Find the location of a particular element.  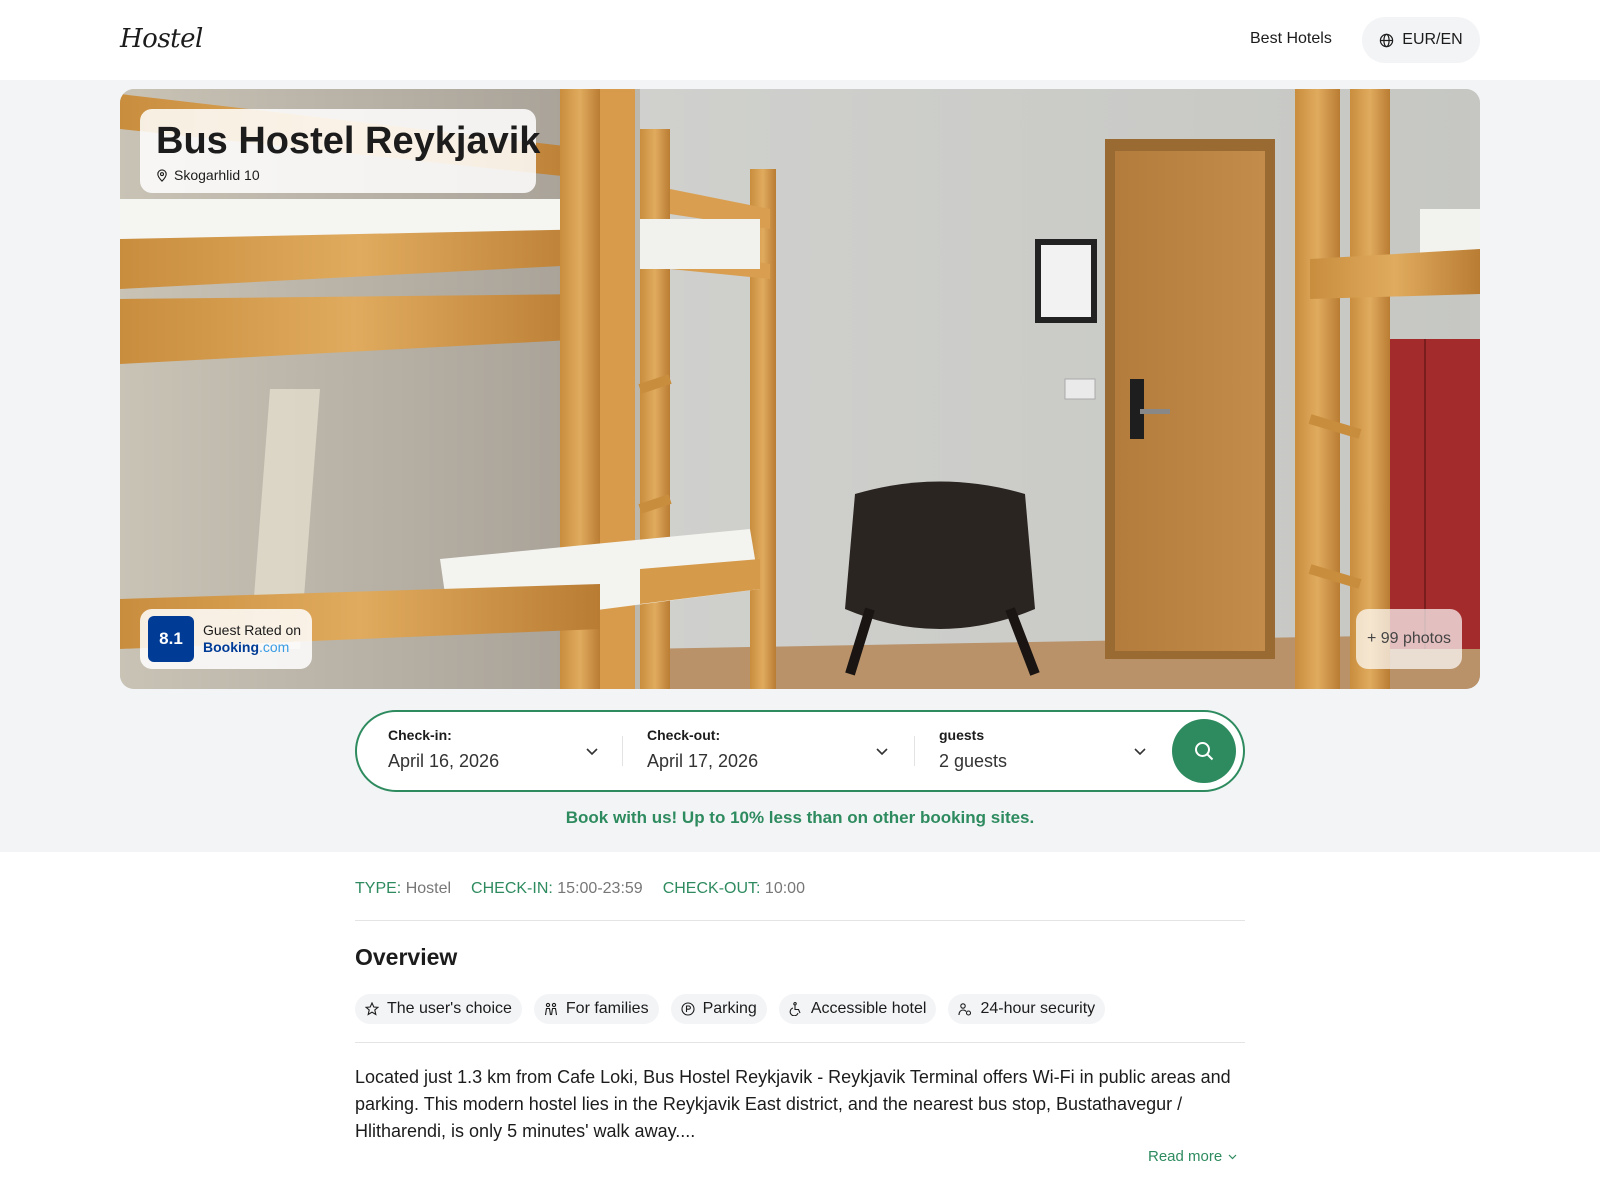

tag-users-choice: The user's choice is located at coordinates (438, 1009).